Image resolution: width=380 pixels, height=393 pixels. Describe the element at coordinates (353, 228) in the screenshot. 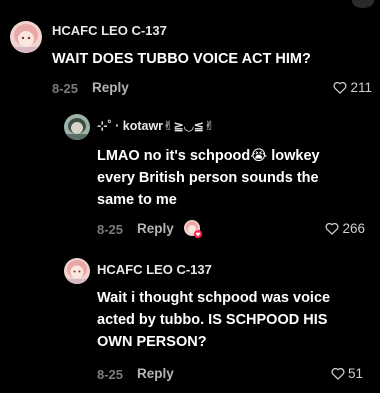

I see `like-count: 266` at that location.